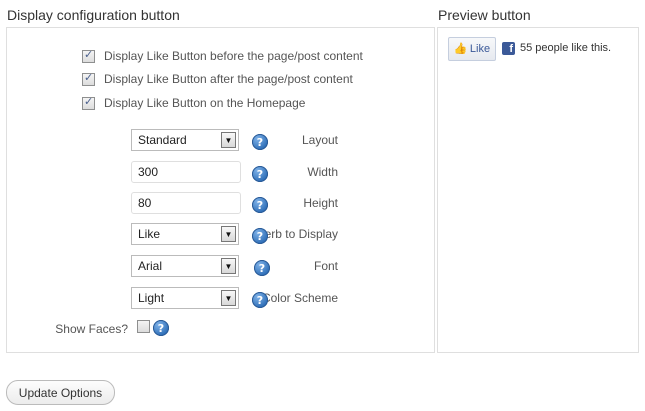 Image resolution: width=645 pixels, height=411 pixels. What do you see at coordinates (91, 329) in the screenshot?
I see `show-faces-label: Show Faces?` at bounding box center [91, 329].